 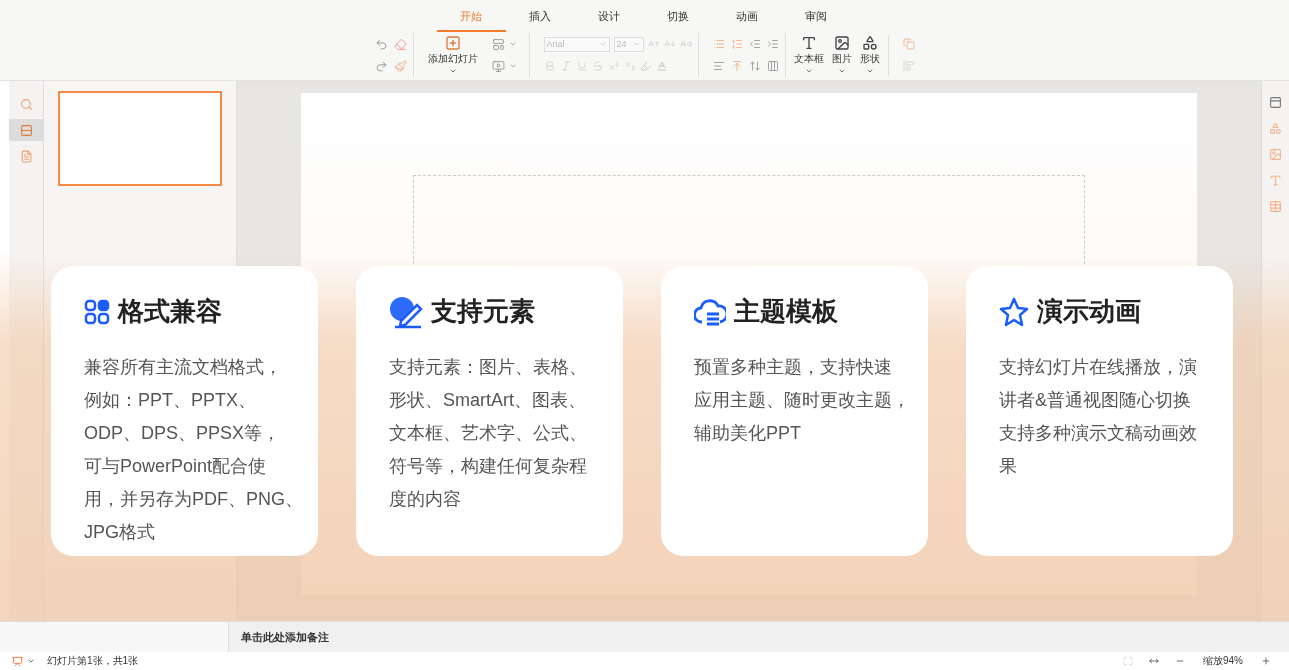 What do you see at coordinates (452, 43) in the screenshot?
I see `add-slide-icon` at bounding box center [452, 43].